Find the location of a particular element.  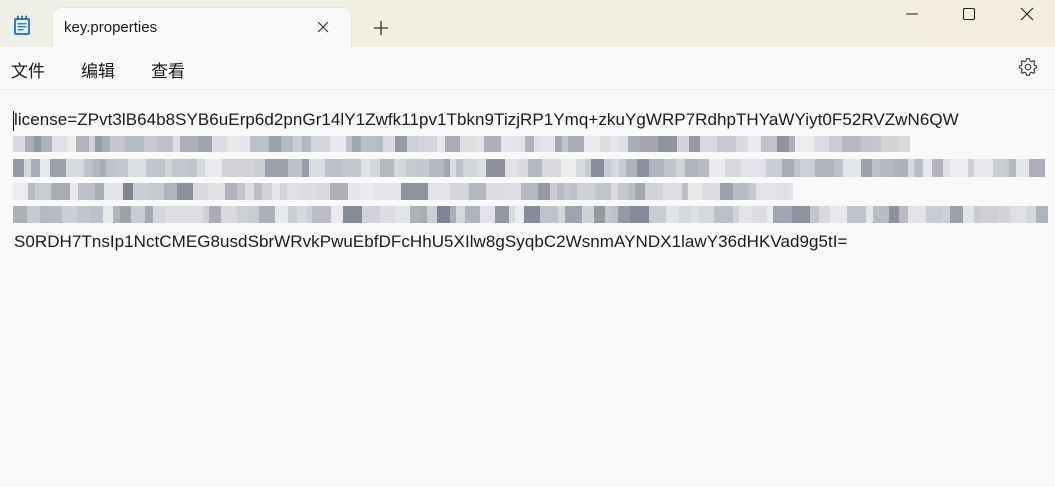

menu-edit: 编辑 is located at coordinates (98, 69).